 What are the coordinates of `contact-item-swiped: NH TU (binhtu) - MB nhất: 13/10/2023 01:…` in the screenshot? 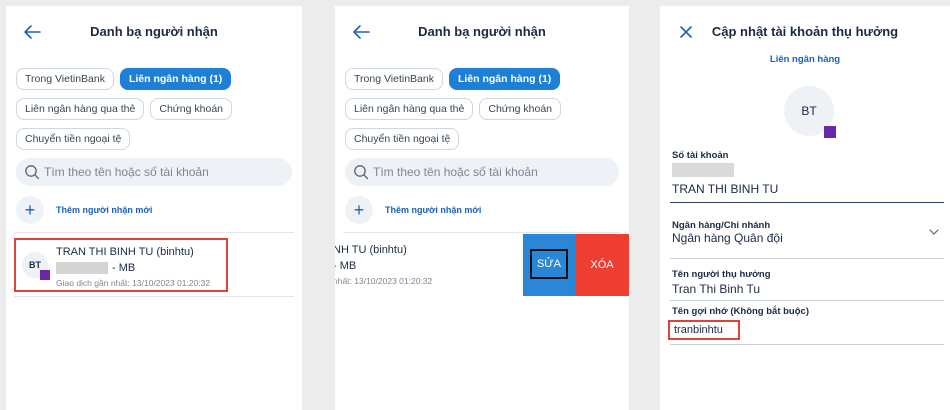 It's located at (482, 265).